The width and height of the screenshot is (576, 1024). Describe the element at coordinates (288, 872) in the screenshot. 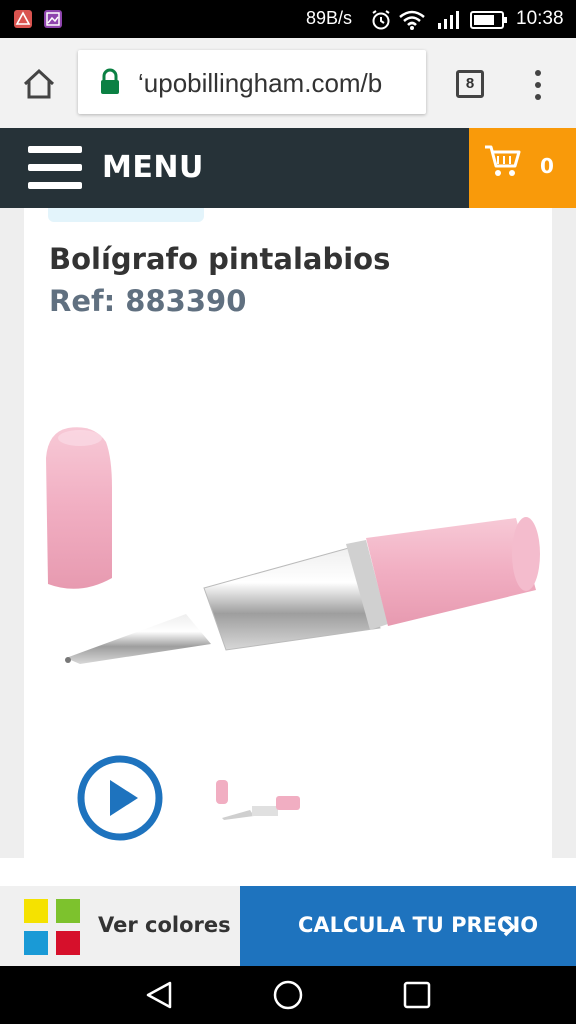

I see `page-bottom-strip` at that location.